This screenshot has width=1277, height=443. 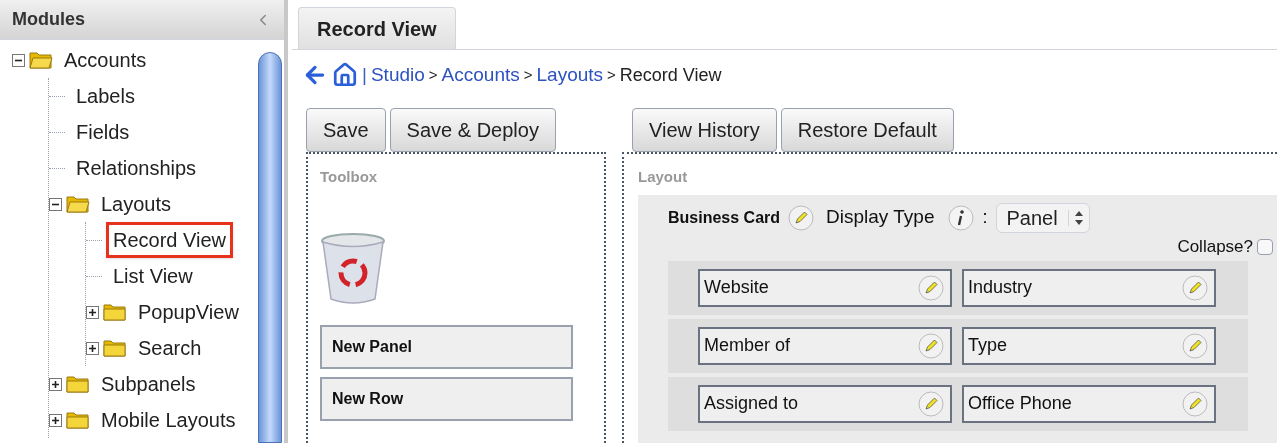 I want to click on field-block: Website, so click(x=825, y=287).